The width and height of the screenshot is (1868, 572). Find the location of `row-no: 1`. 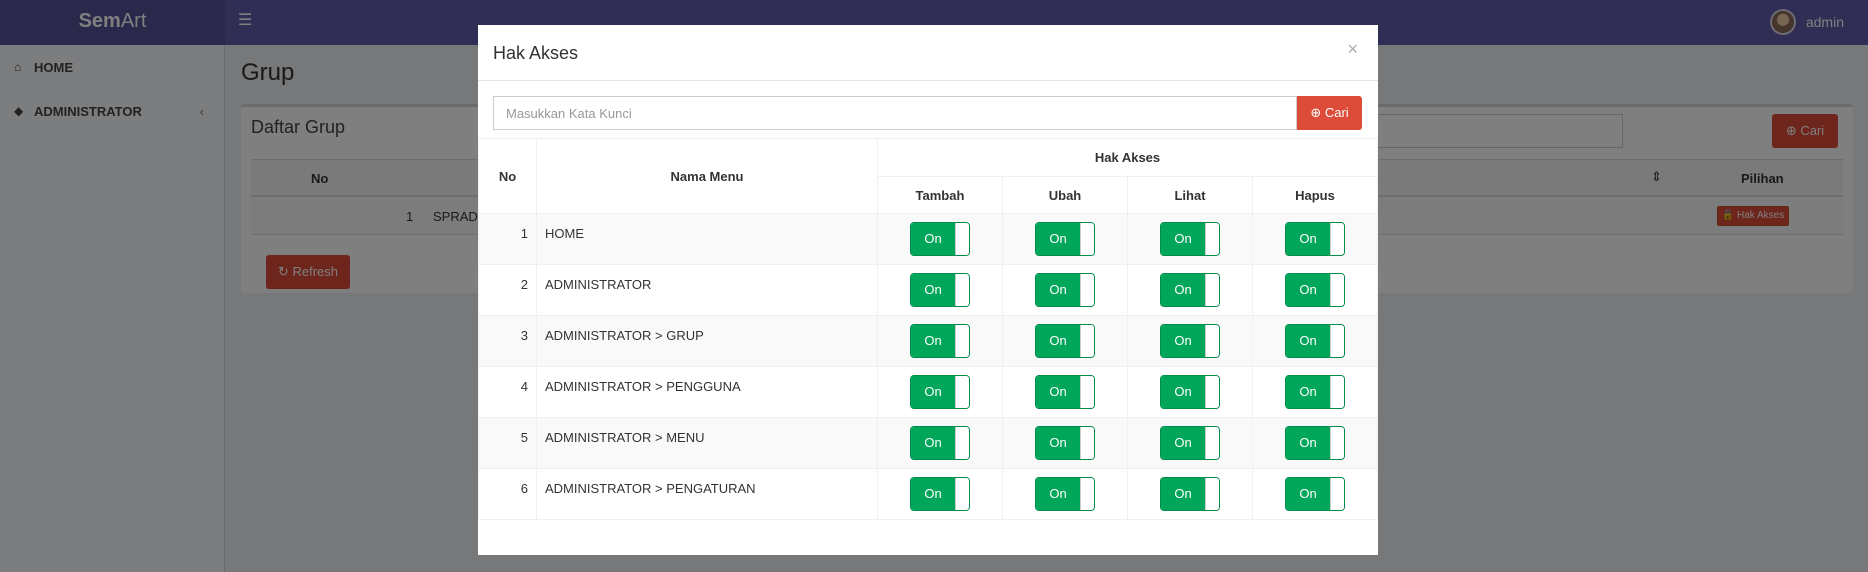

row-no: 1 is located at coordinates (507, 239).